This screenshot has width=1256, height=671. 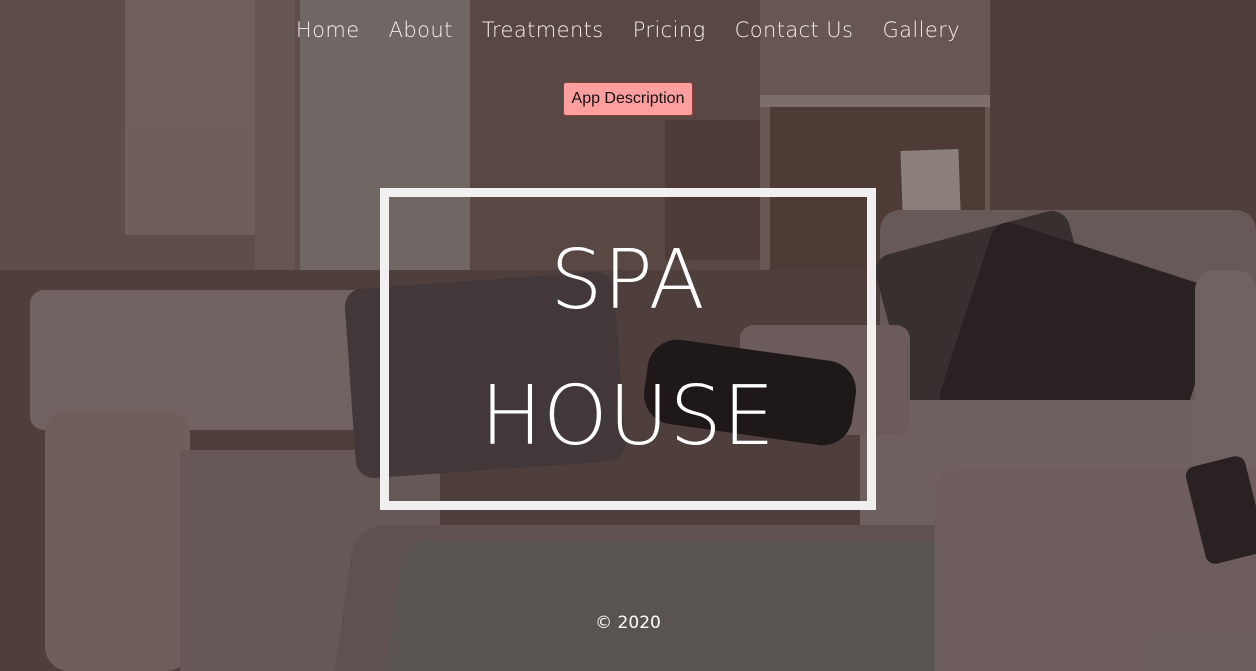 I want to click on footer-copyright: © 2020, so click(x=628, y=623).